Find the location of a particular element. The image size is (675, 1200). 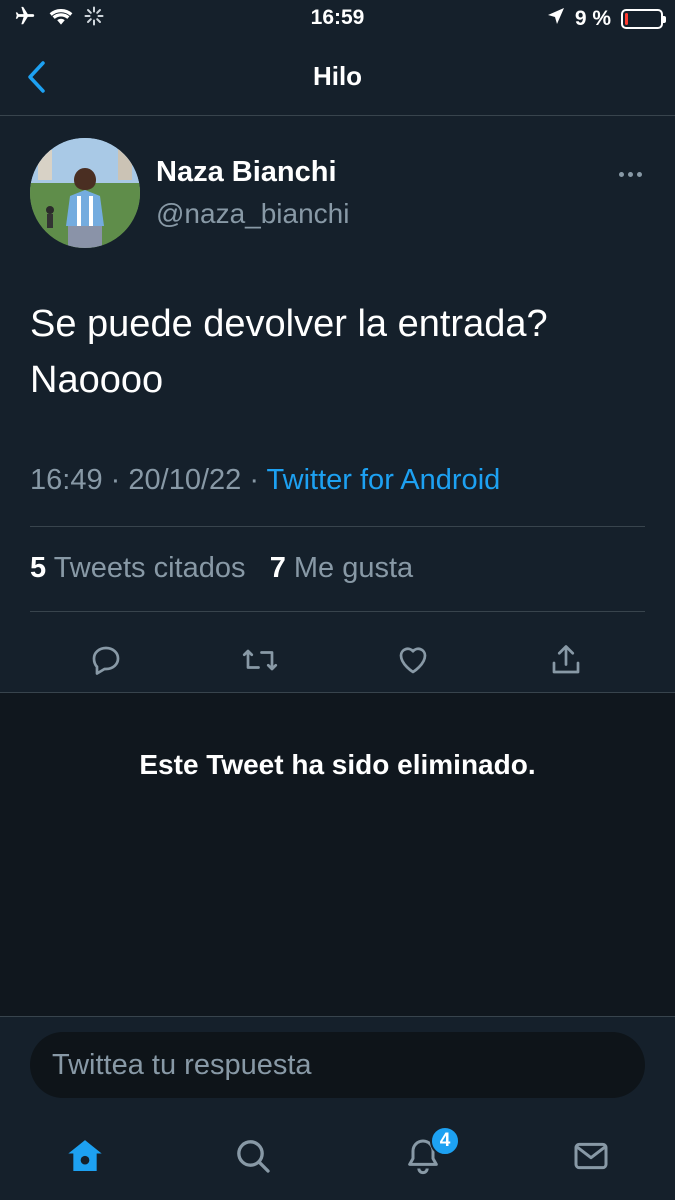

tab-home is located at coordinates (85, 1156).